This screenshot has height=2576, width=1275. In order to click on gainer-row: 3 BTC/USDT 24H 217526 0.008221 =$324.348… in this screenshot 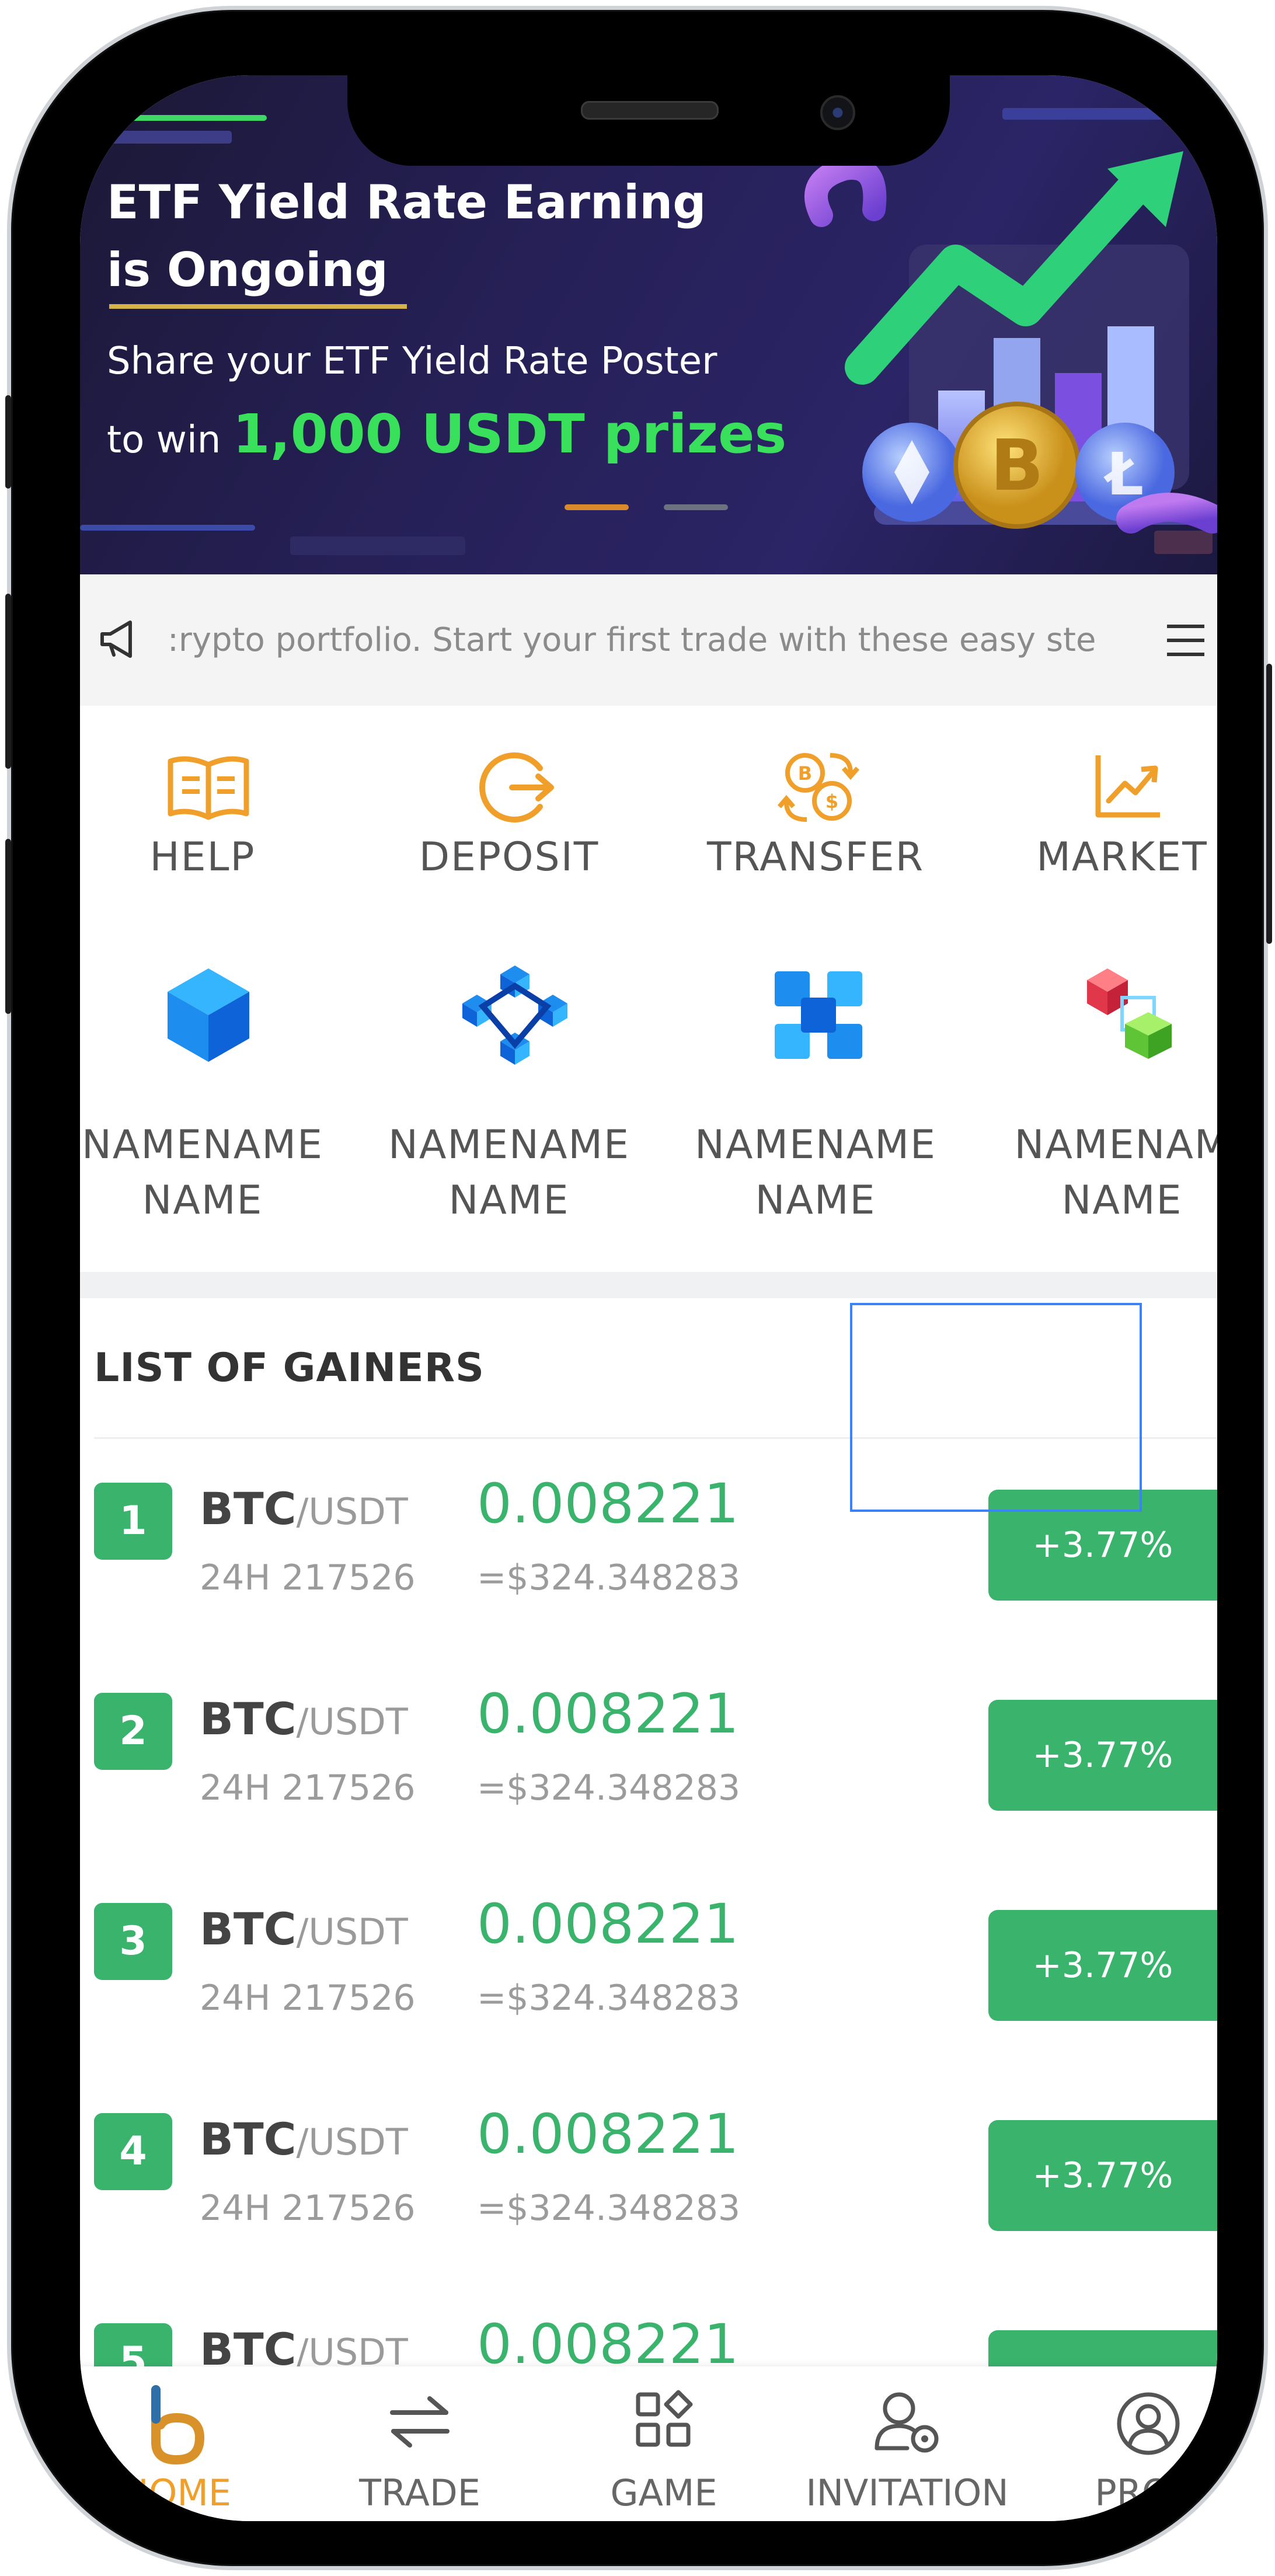, I will do `click(648, 1967)`.